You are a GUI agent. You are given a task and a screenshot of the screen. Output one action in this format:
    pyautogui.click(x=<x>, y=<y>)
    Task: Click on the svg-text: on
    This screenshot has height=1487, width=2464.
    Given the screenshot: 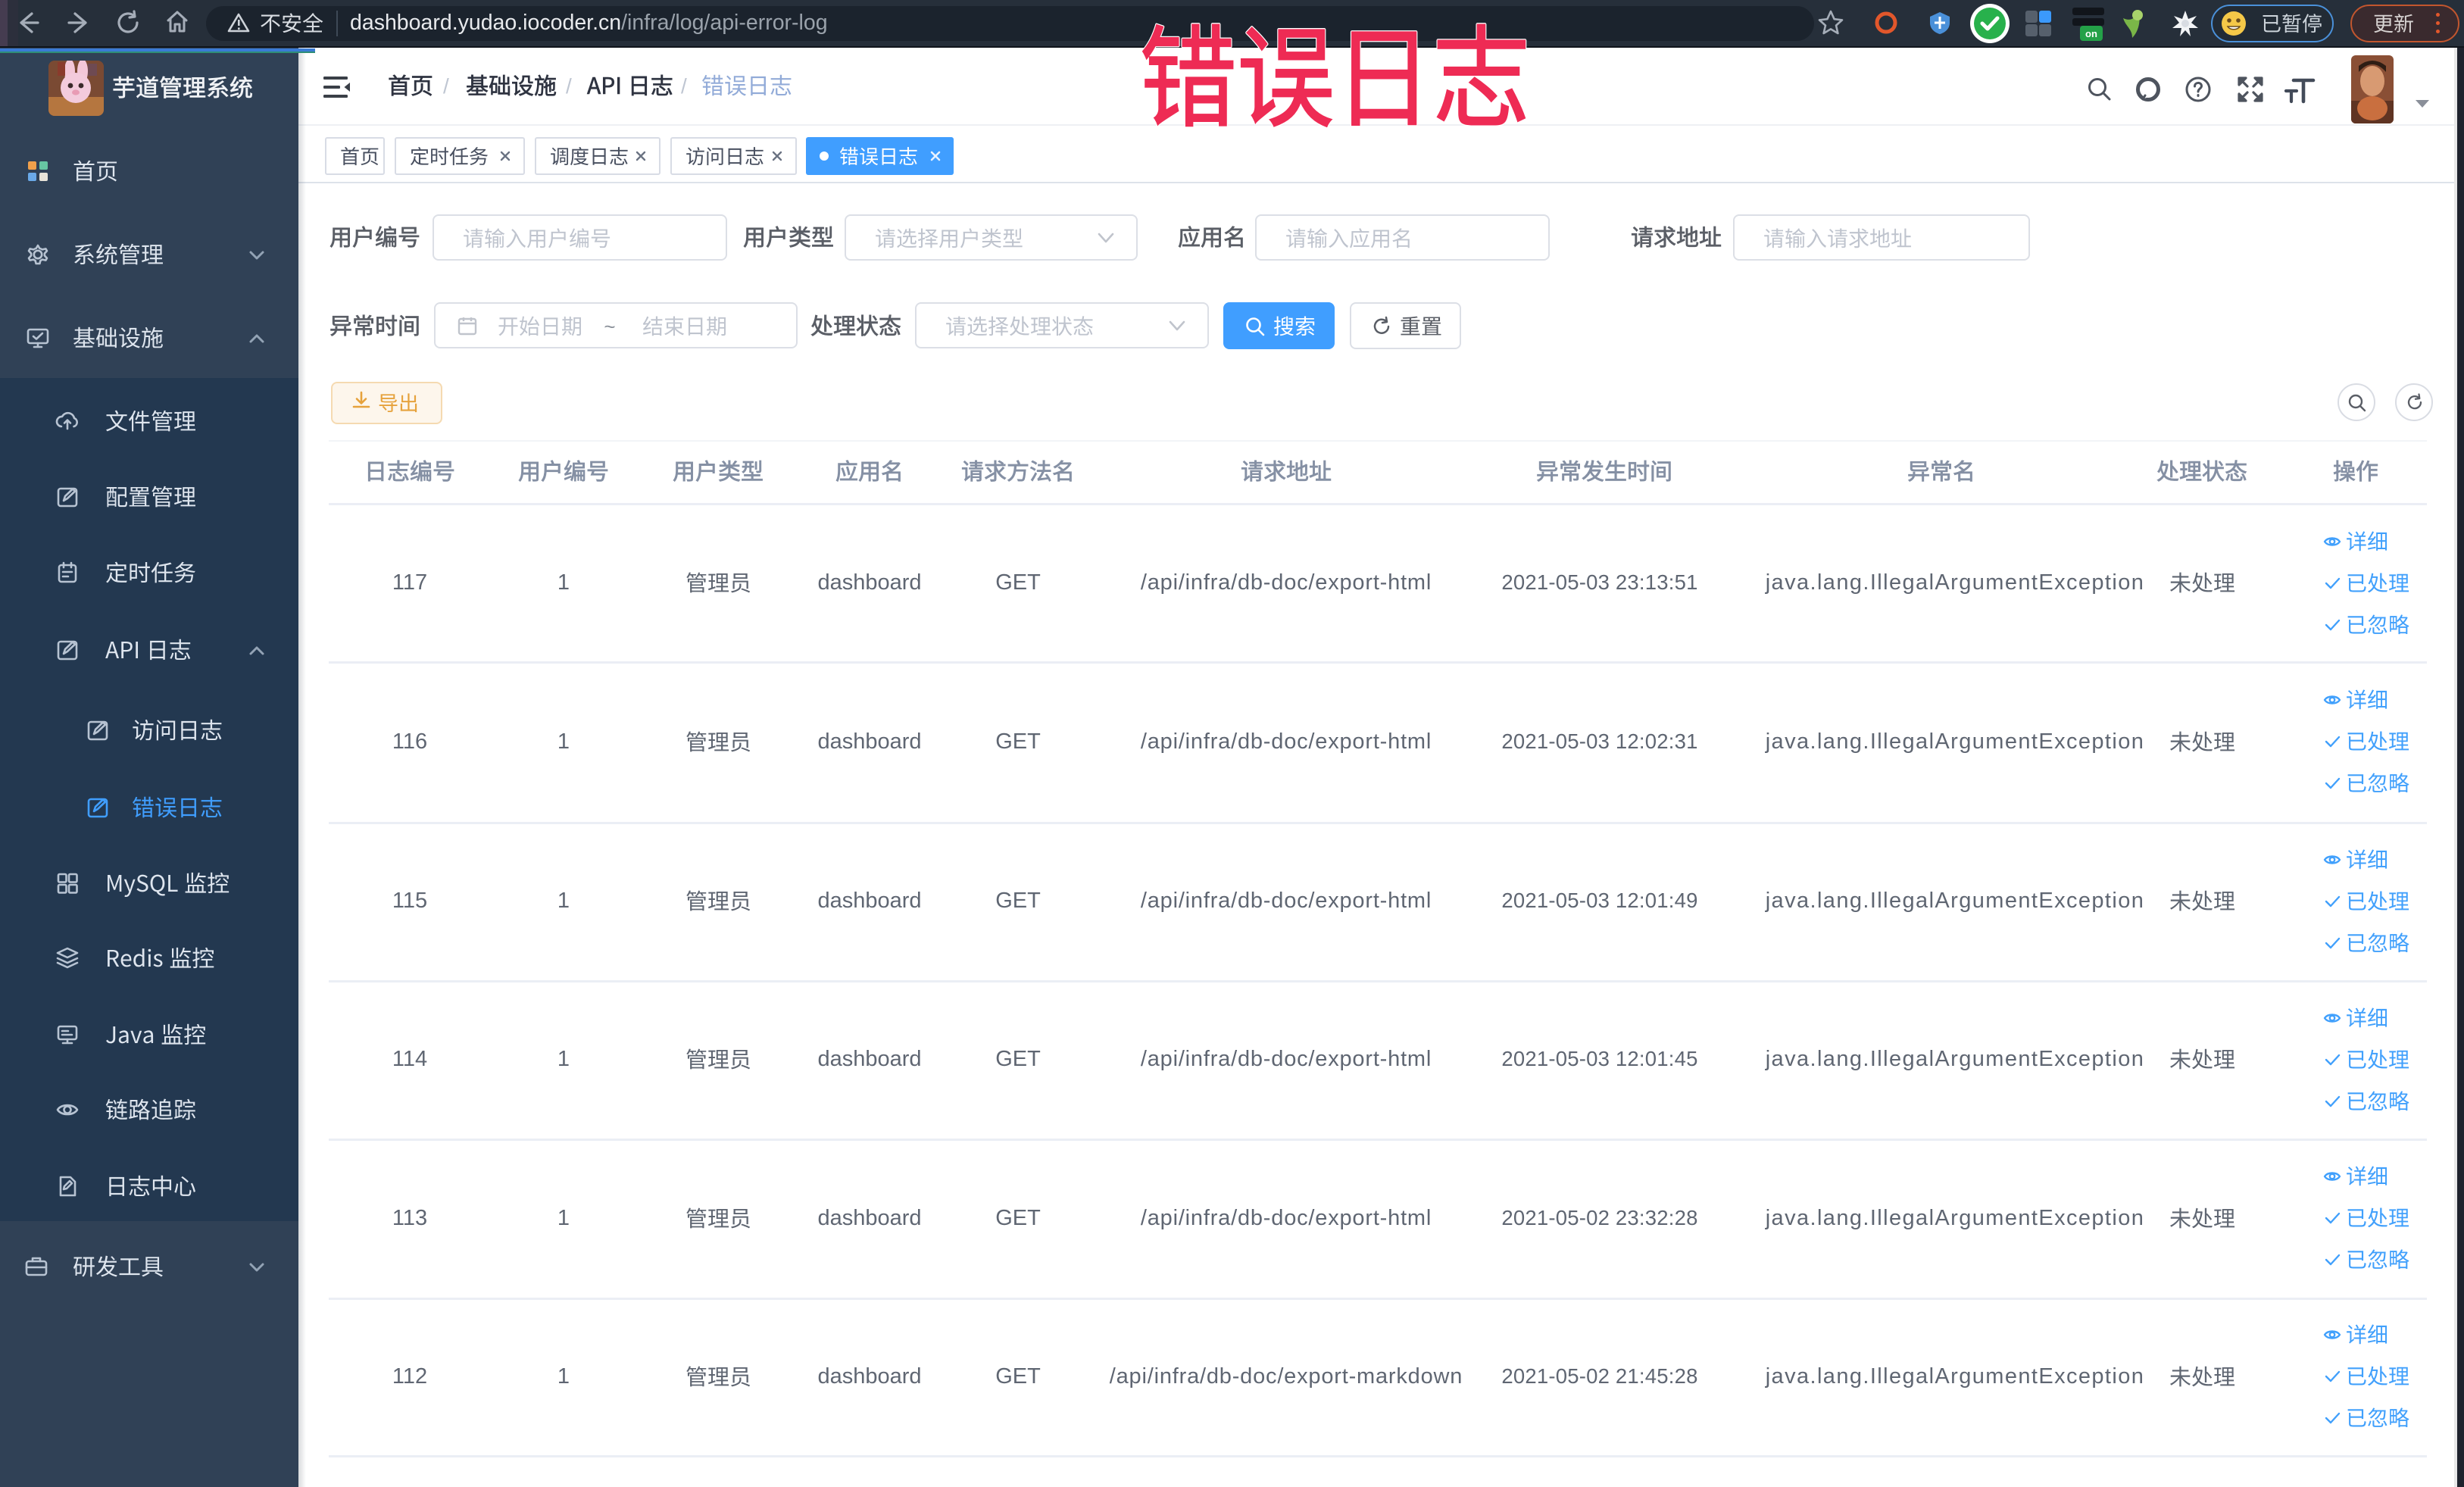 What is the action you would take?
    pyautogui.click(x=2091, y=33)
    